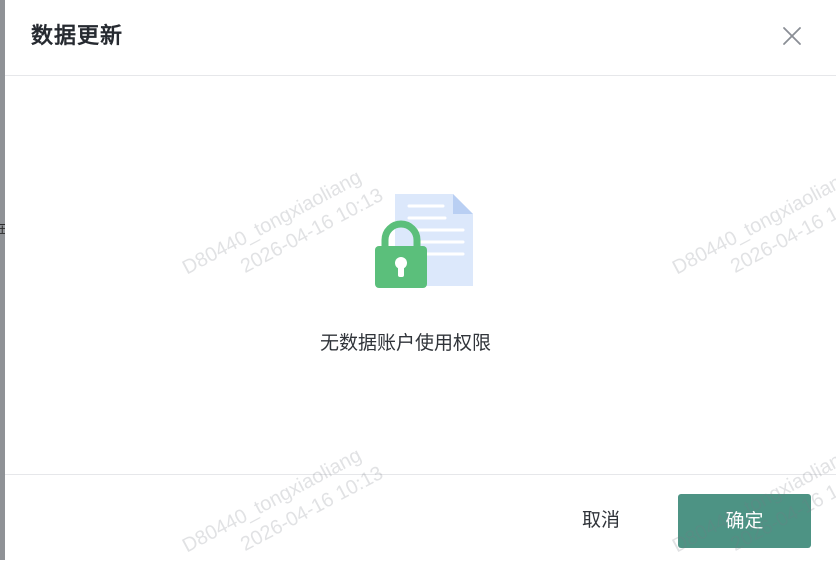  I want to click on empty-state-illustration, so click(421, 242).